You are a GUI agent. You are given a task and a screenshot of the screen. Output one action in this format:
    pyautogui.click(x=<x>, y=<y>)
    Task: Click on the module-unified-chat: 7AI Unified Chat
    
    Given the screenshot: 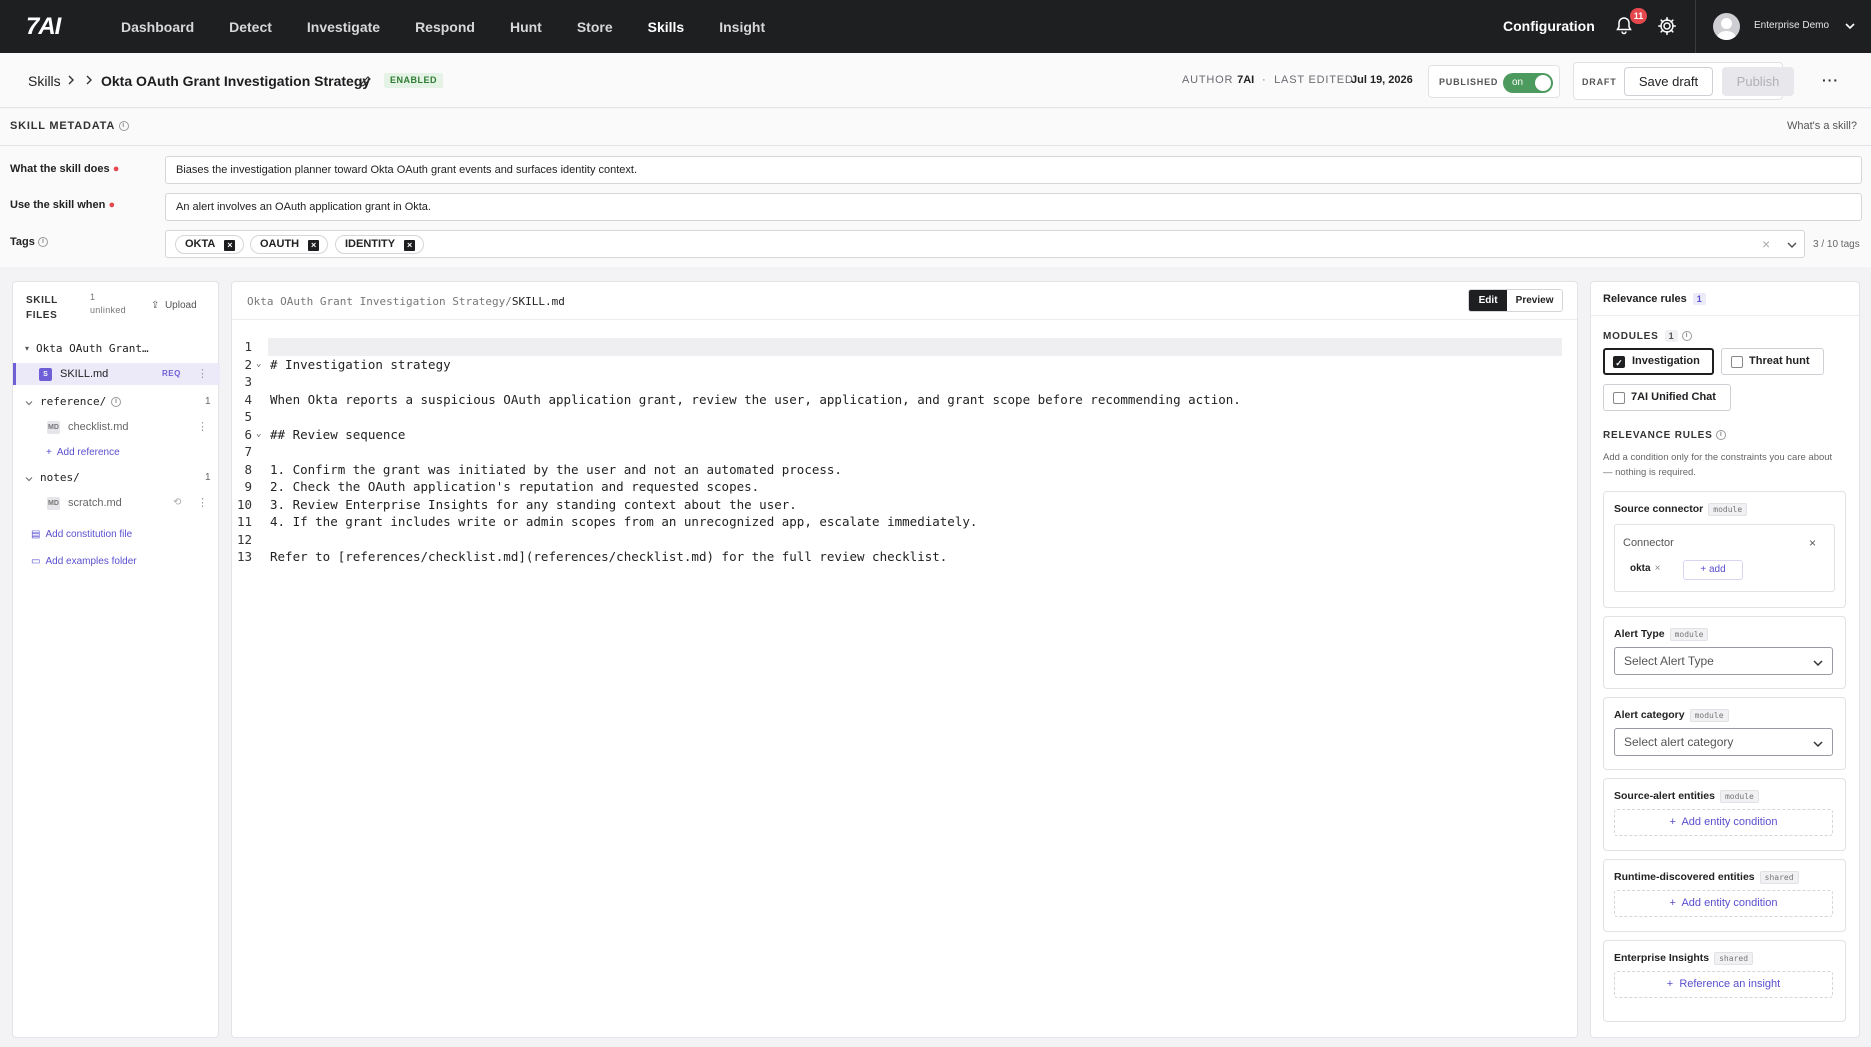 What is the action you would take?
    pyautogui.click(x=1667, y=397)
    